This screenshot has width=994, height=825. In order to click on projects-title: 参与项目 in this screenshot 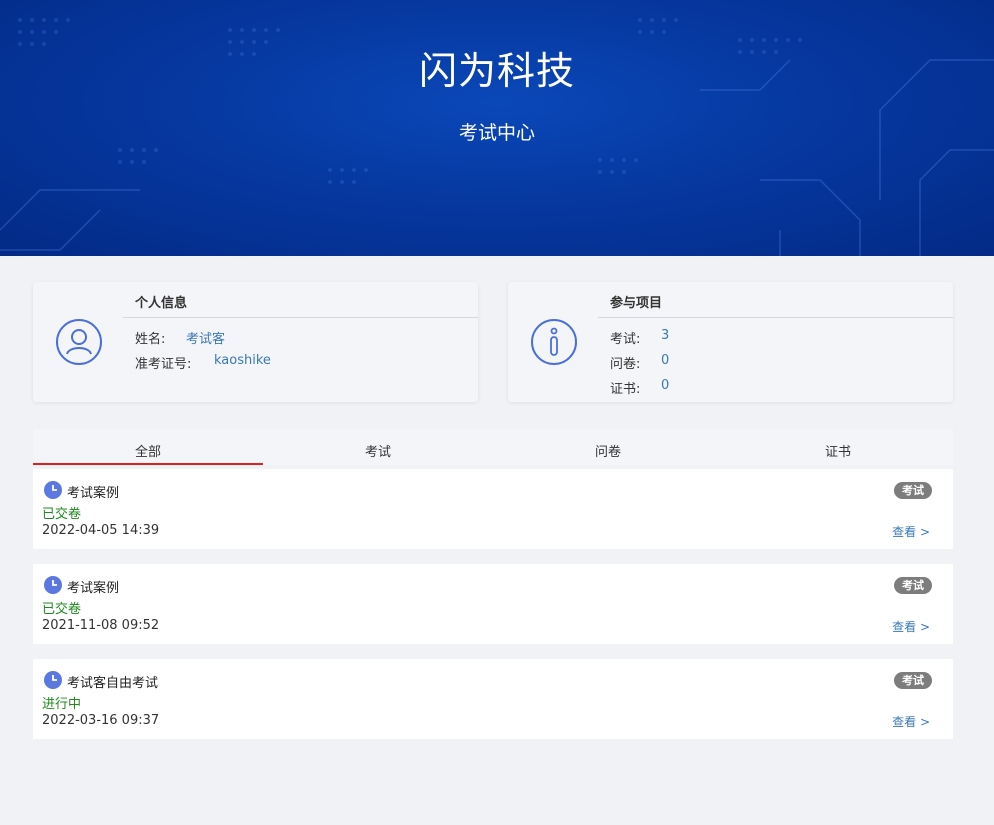, I will do `click(636, 303)`.